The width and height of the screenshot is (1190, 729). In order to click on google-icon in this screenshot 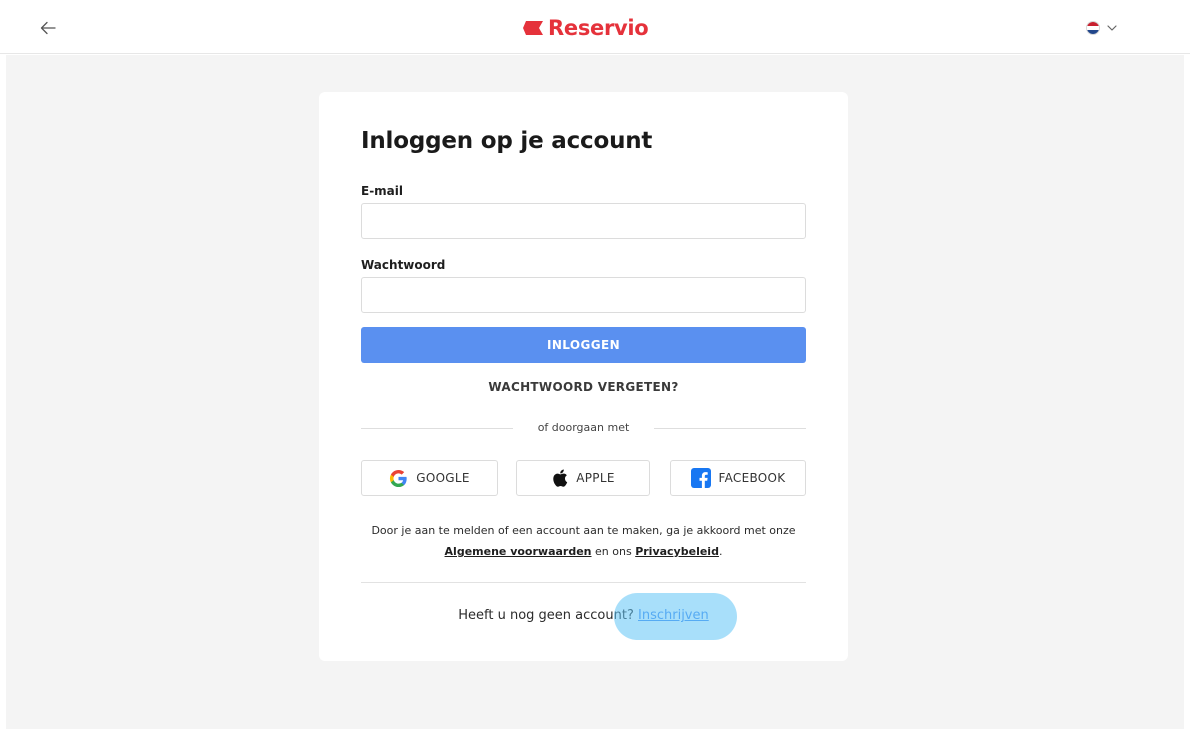, I will do `click(398, 478)`.